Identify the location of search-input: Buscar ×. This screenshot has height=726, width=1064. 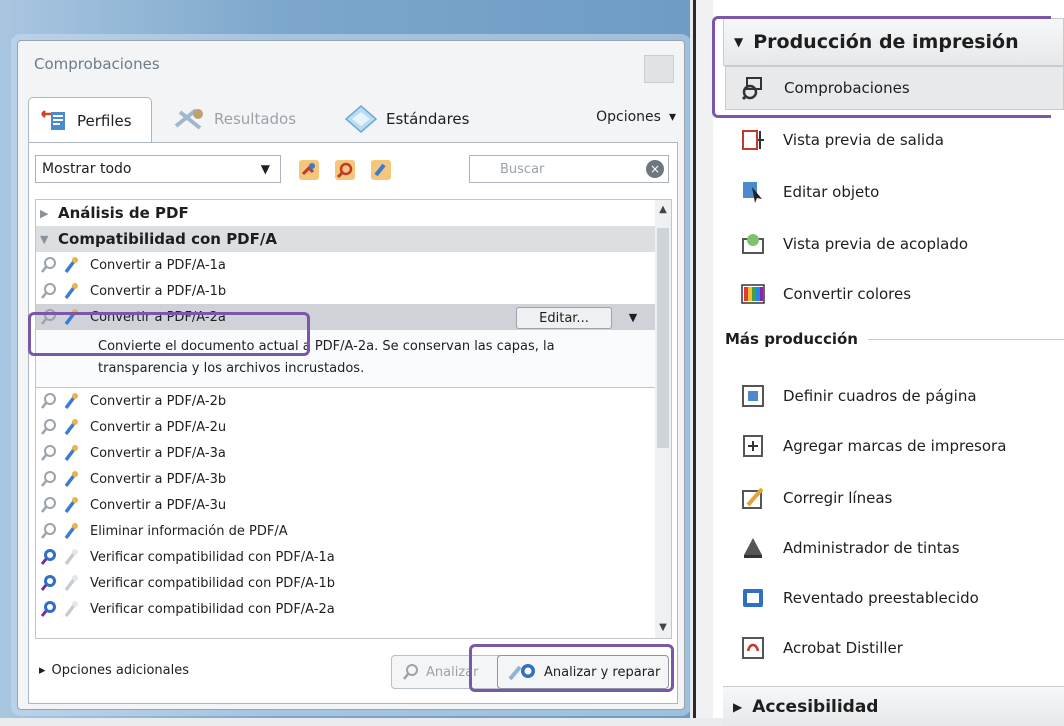
(569, 169).